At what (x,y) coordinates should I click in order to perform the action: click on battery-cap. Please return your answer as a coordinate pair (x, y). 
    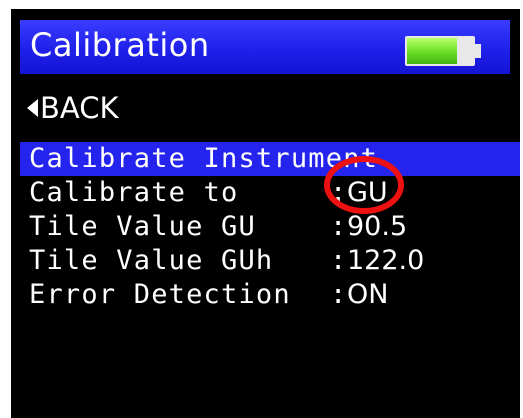
    Looking at the image, I should click on (478, 51).